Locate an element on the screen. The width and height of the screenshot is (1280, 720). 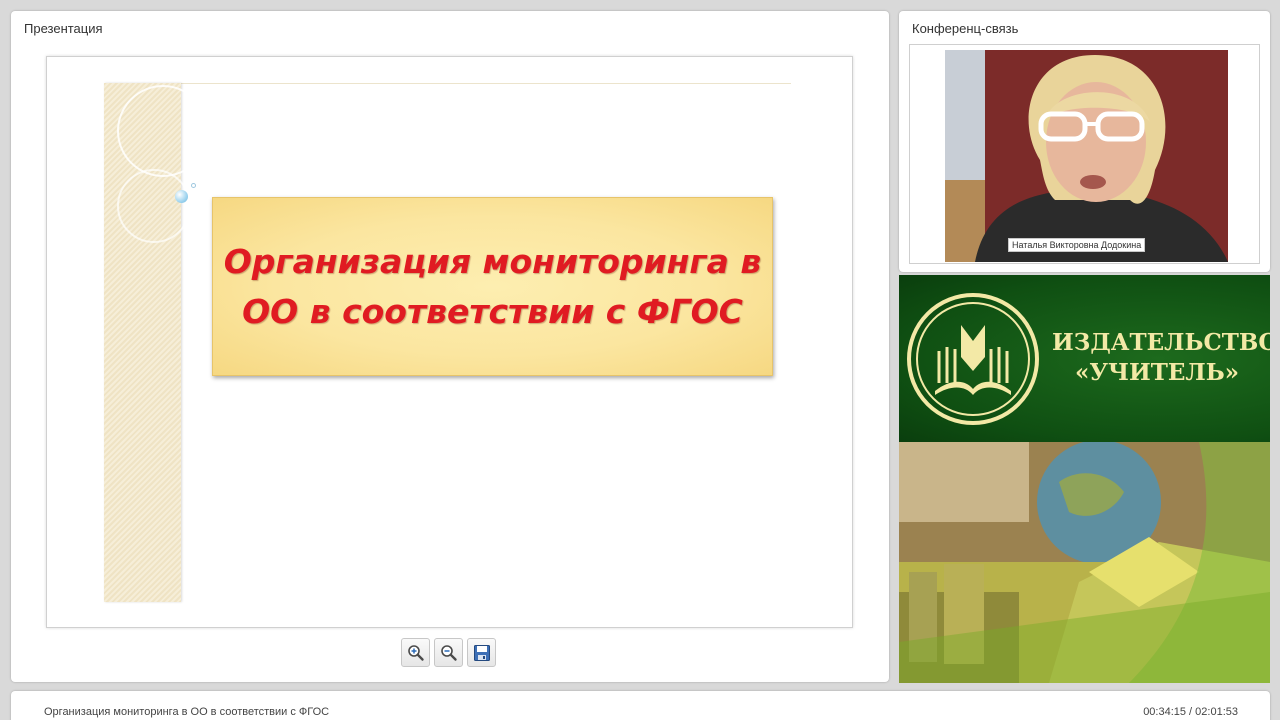
zoom-in-icon is located at coordinates (415, 652).